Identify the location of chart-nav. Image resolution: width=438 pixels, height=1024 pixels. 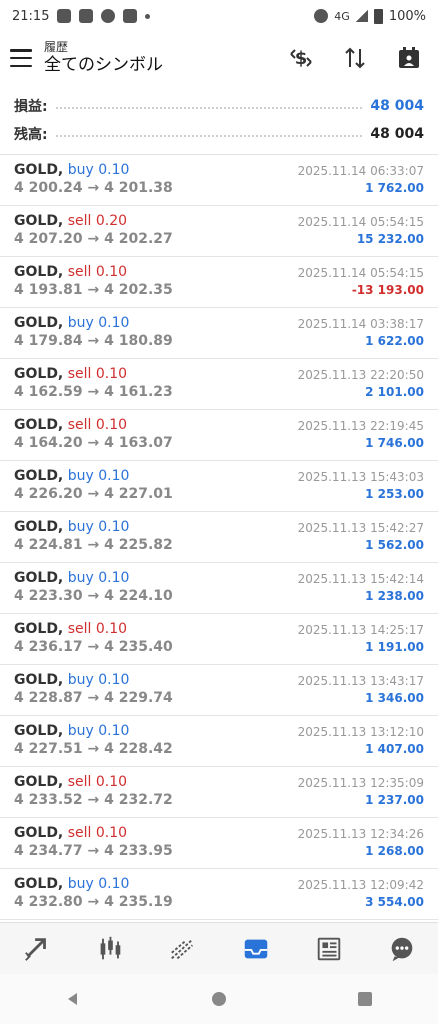
(110, 949).